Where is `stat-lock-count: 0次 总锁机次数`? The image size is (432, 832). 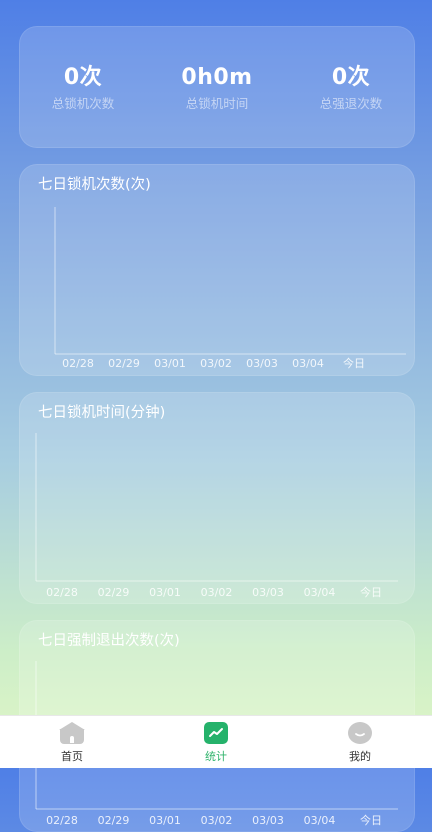 stat-lock-count: 0次 总锁机次数 is located at coordinates (83, 88).